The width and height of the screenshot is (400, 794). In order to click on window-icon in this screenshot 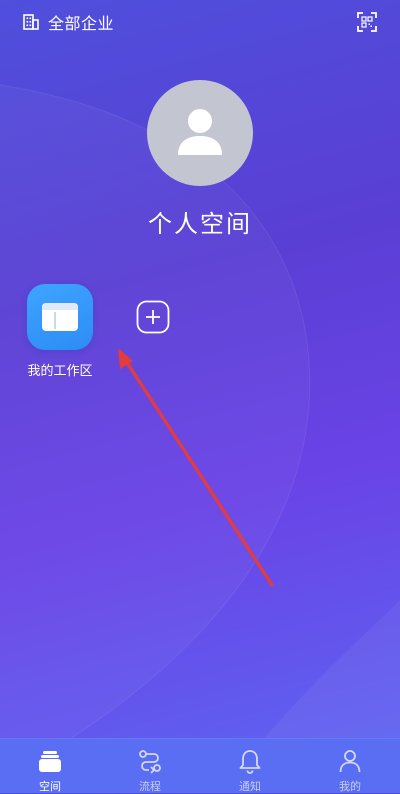, I will do `click(60, 317)`.